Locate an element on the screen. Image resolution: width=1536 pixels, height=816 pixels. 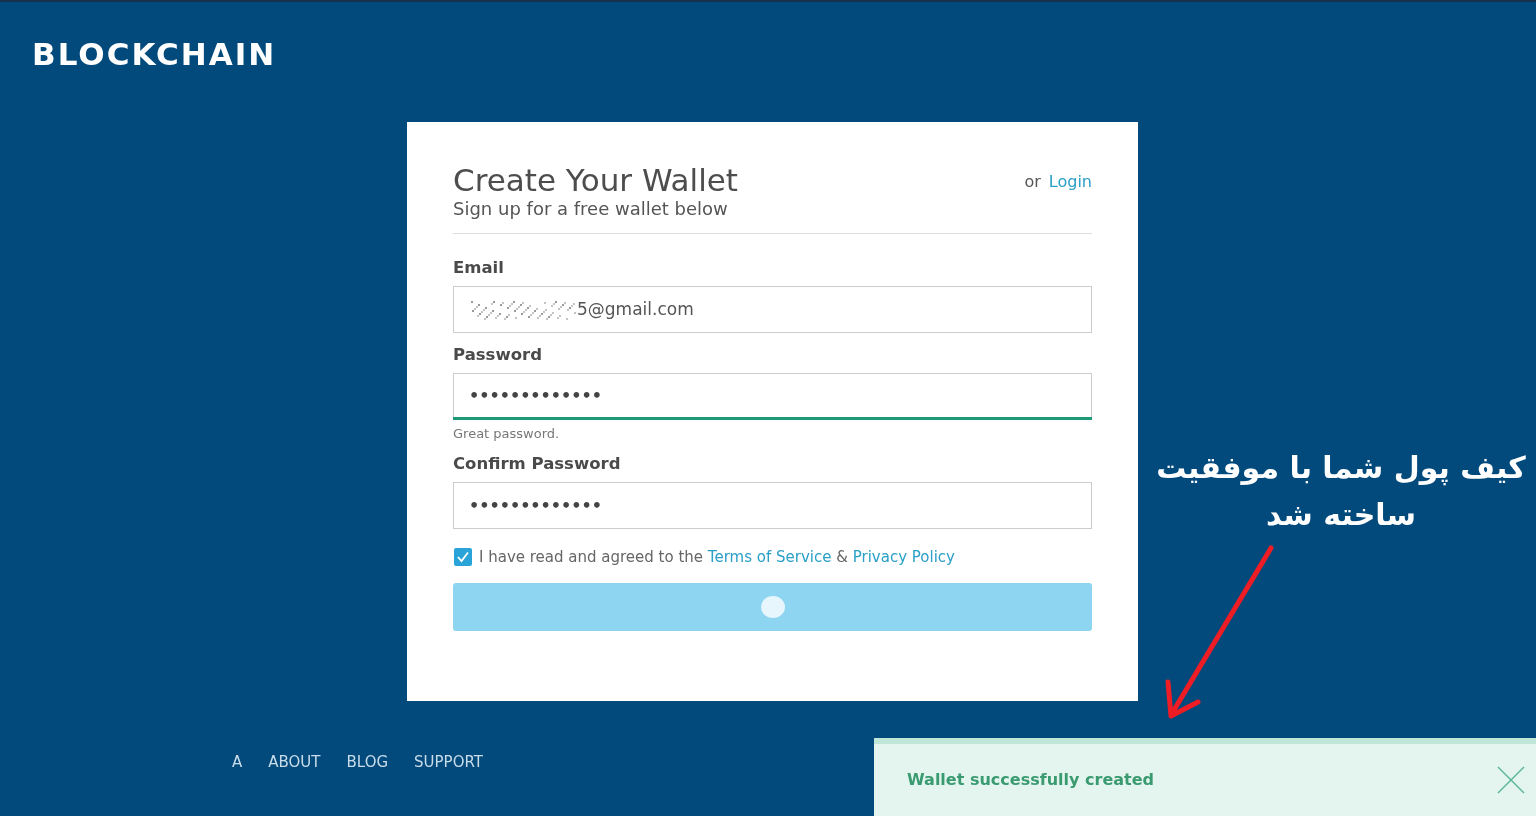
footer-link: SUPPORT is located at coordinates (448, 762).